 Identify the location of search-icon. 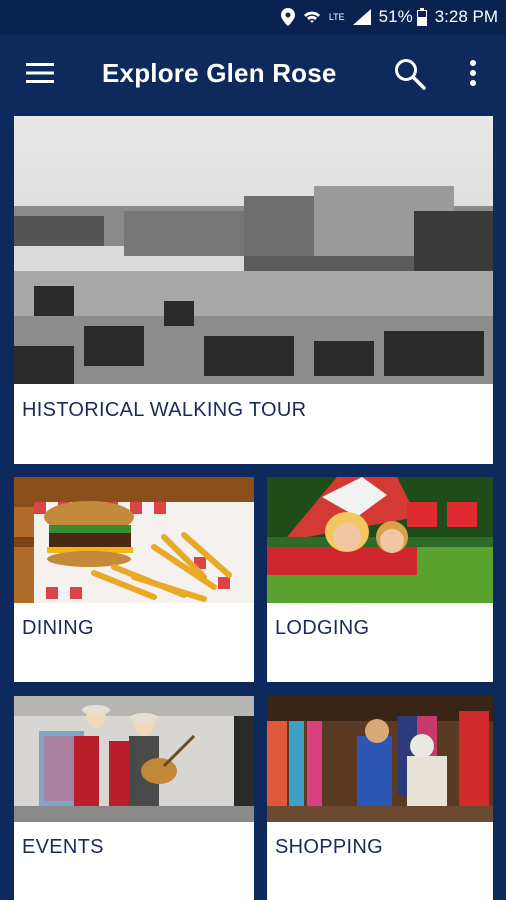
(410, 76).